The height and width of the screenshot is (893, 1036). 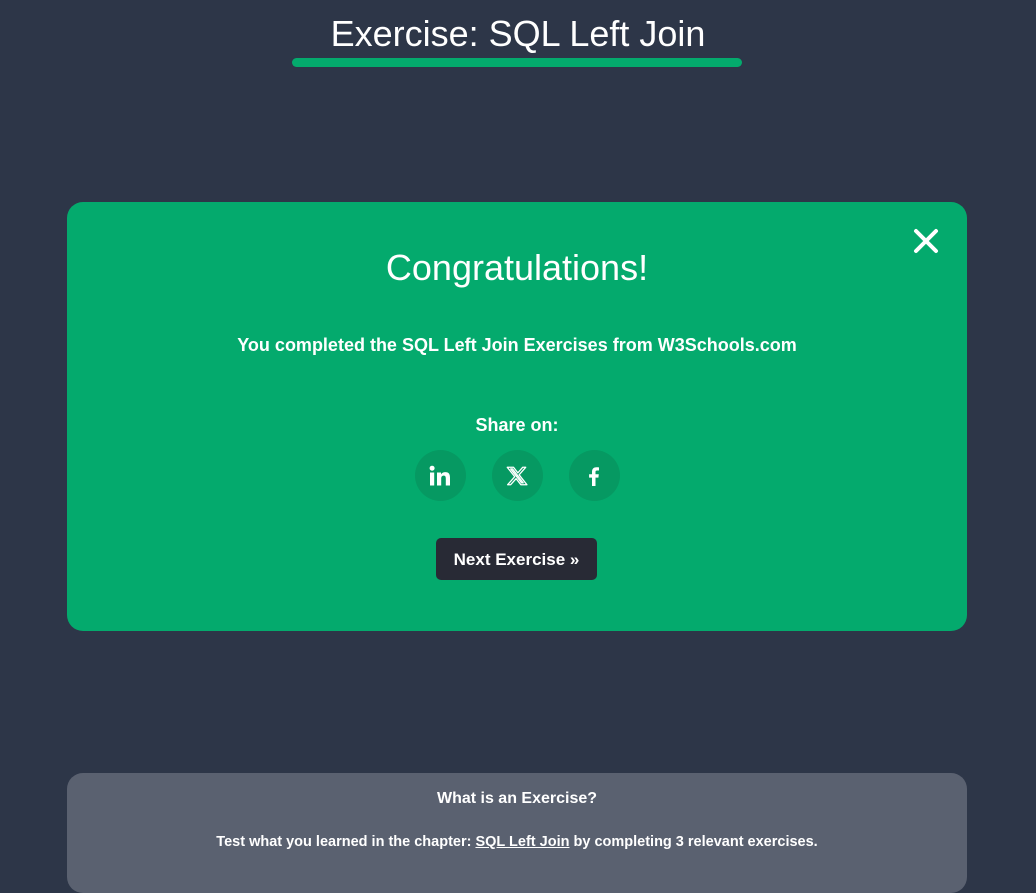 I want to click on page-title: Exercise: SQL Left Join, so click(x=518, y=33).